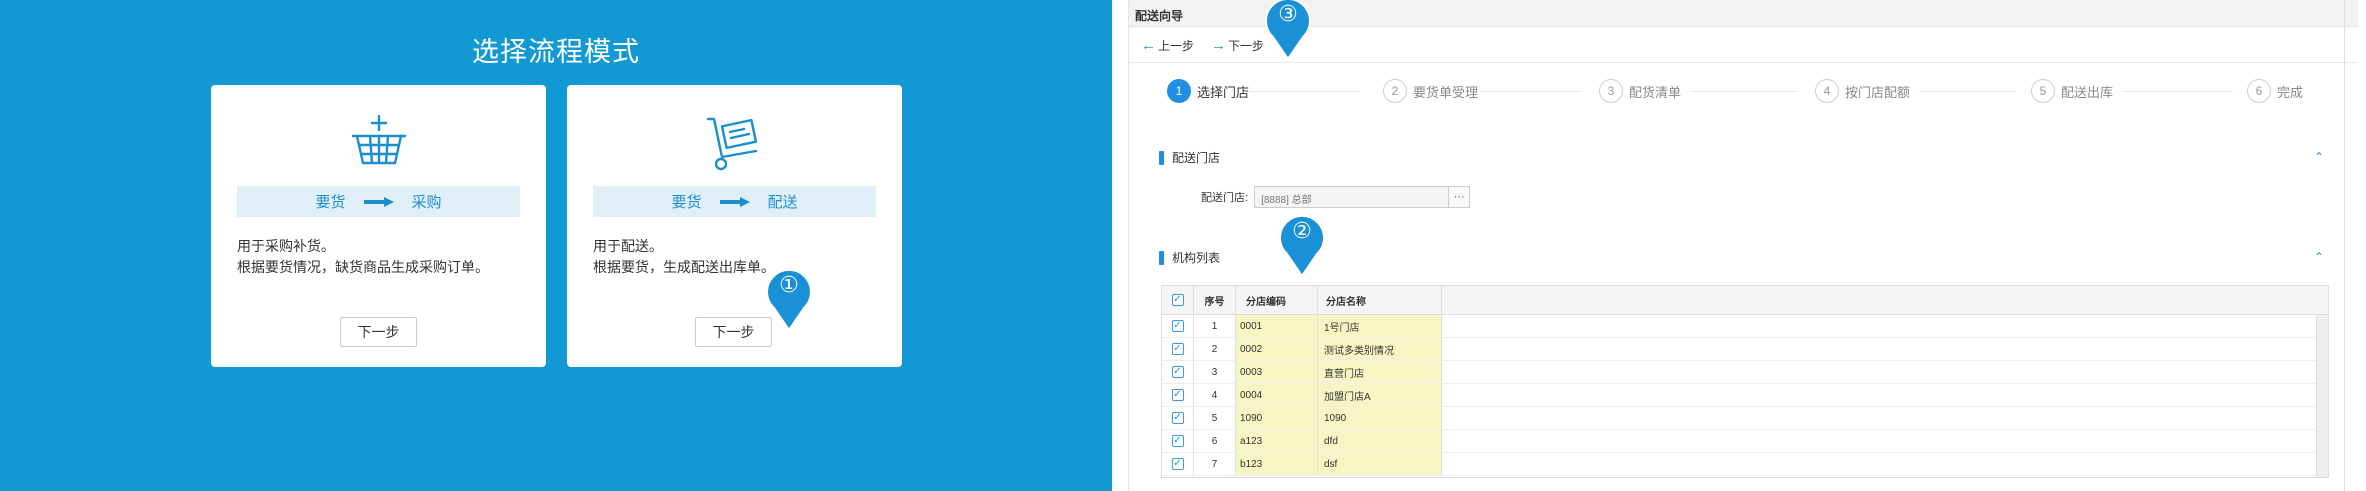 The height and width of the screenshot is (491, 2366). What do you see at coordinates (1380, 300) in the screenshot?
I see `header-name: 分店名称` at bounding box center [1380, 300].